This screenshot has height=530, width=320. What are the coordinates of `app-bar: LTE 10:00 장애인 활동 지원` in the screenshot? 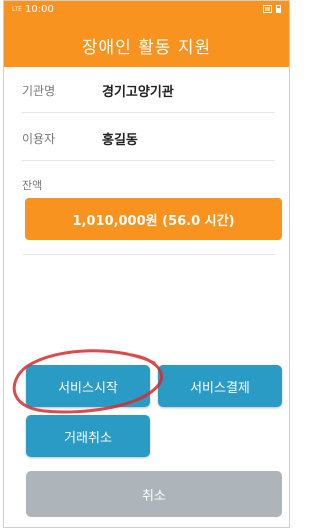 It's located at (146, 34).